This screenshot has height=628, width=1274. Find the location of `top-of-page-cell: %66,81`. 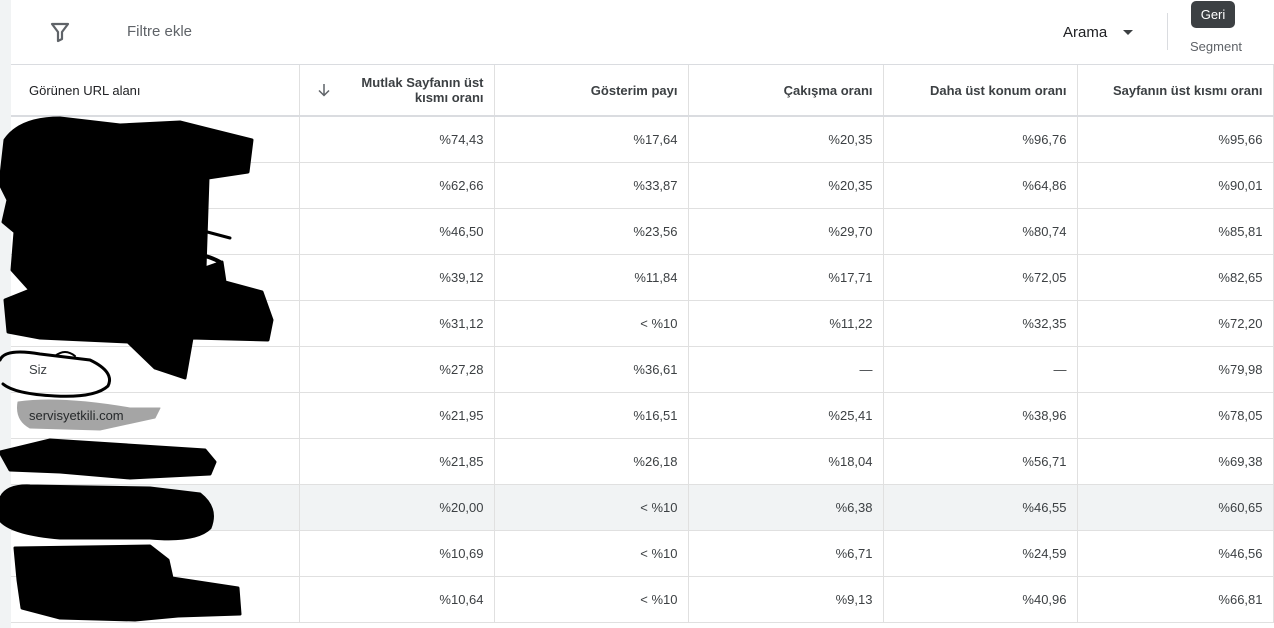

top-of-page-cell: %66,81 is located at coordinates (1175, 599).